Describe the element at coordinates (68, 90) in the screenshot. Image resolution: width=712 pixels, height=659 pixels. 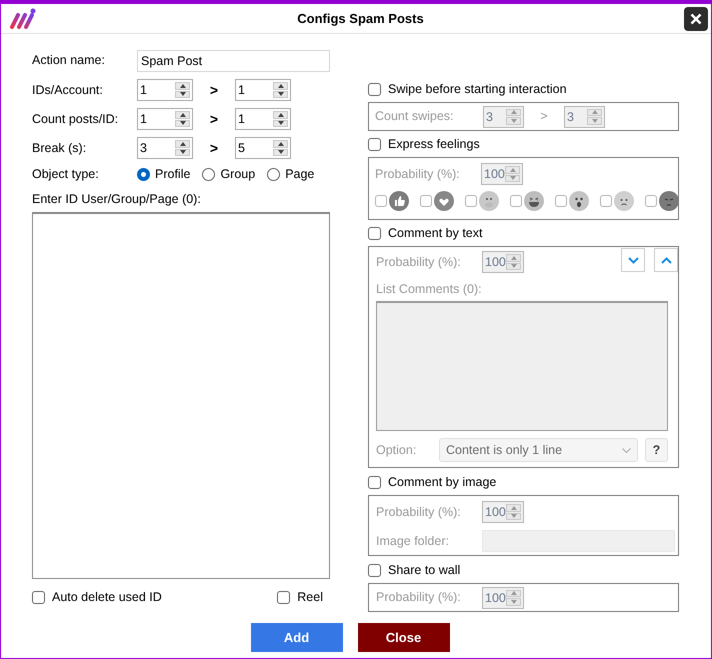
I see `field-label: IDs/Account:` at that location.